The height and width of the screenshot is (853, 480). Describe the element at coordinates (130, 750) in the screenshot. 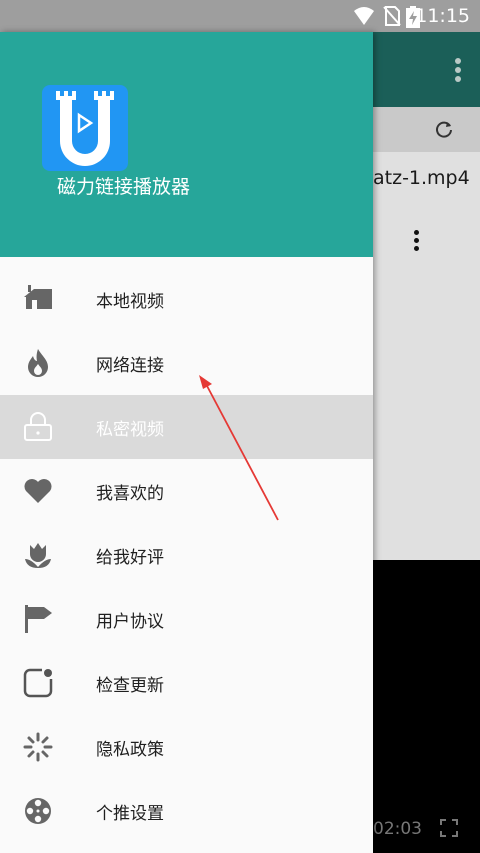

I see `menu-item-label: 隐私政策` at that location.